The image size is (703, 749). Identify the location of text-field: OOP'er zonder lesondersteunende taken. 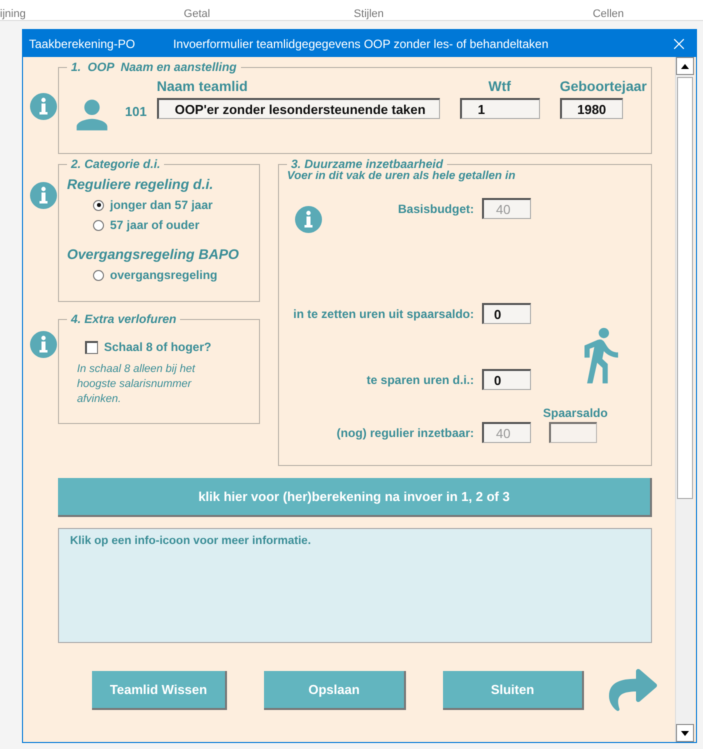
(298, 108).